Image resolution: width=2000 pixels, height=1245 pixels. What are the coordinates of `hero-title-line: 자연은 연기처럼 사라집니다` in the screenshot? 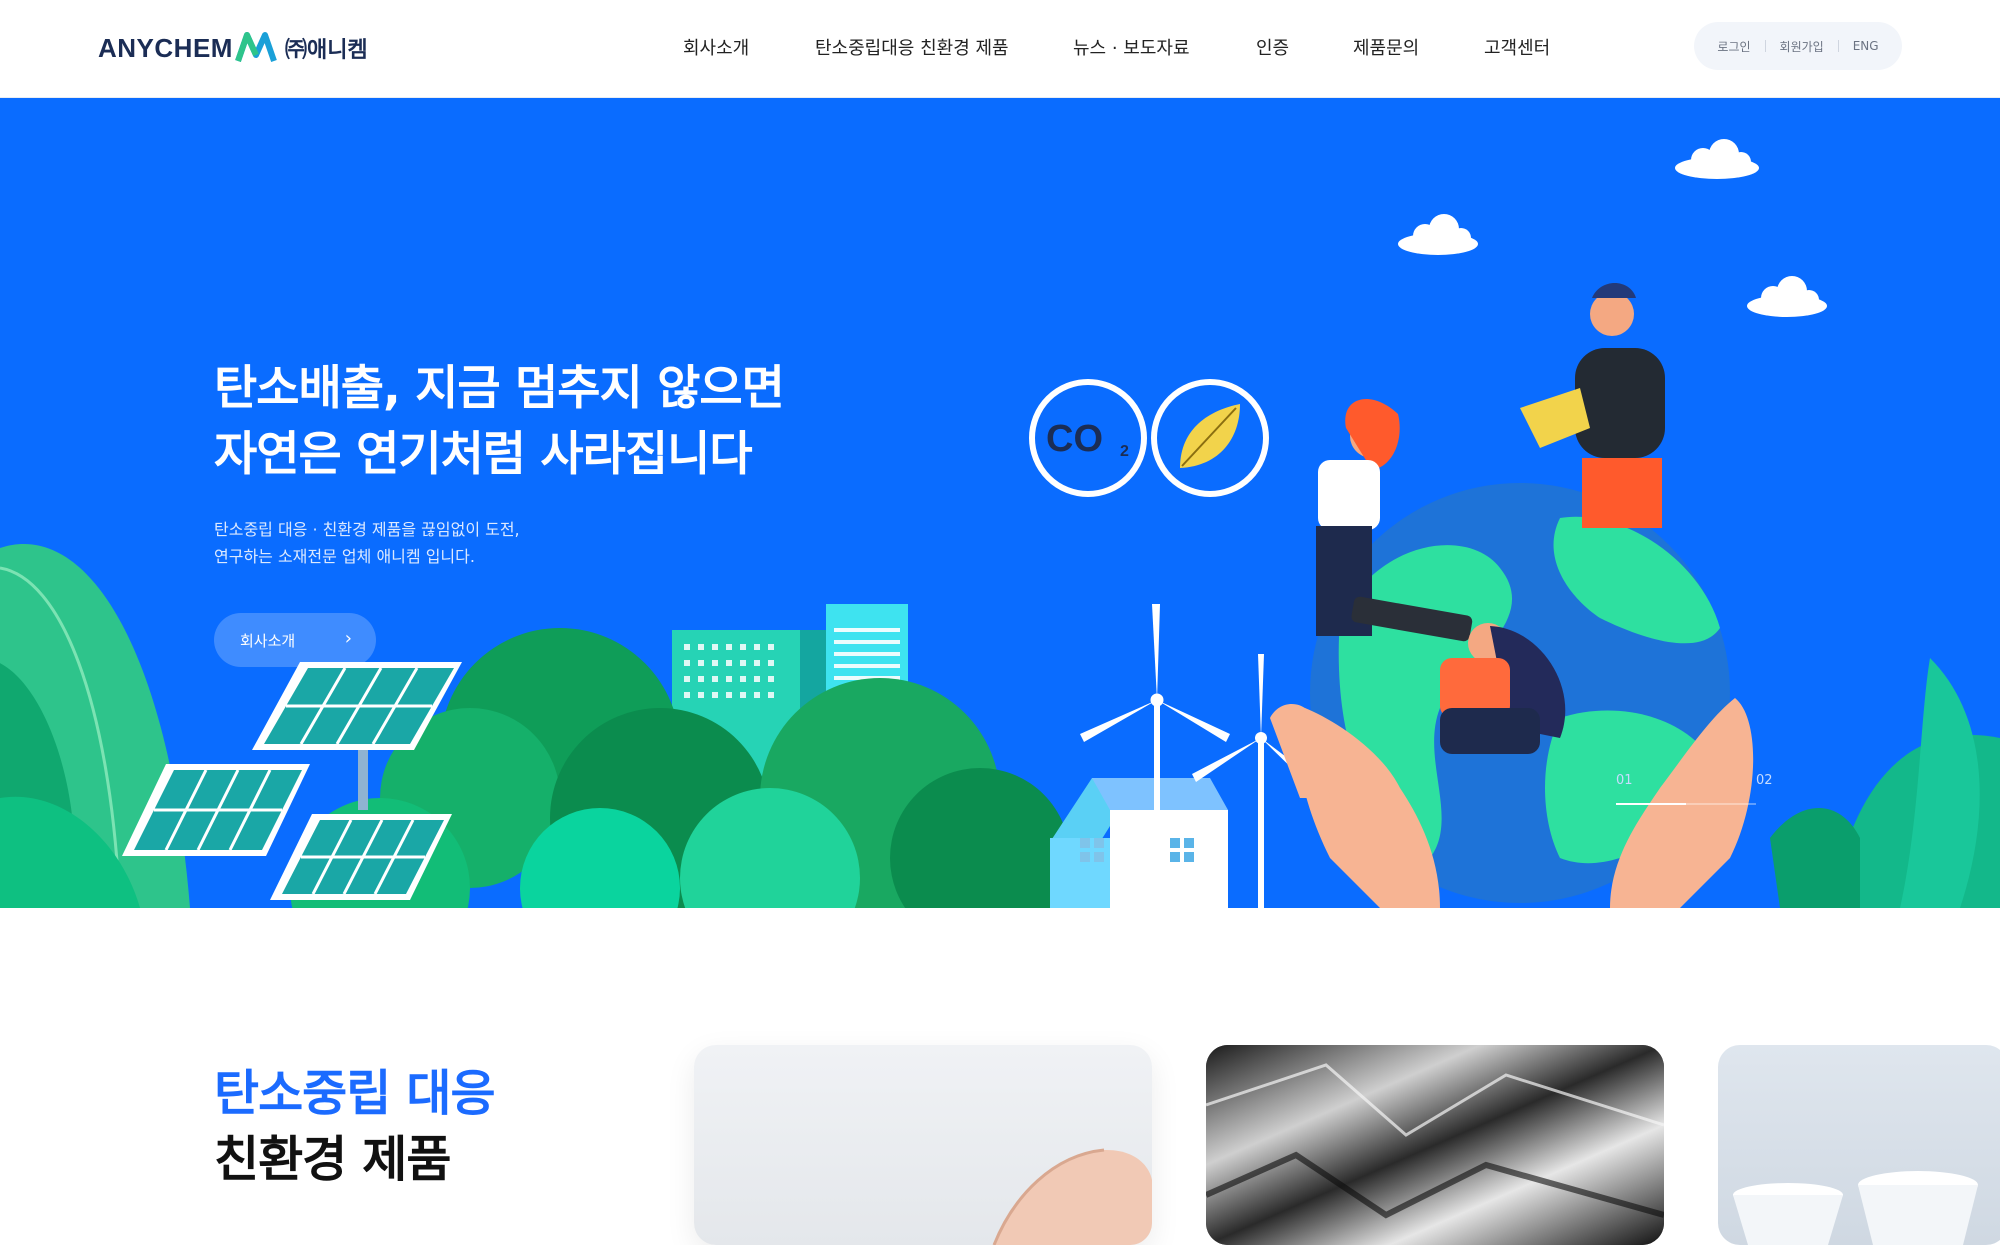 It's located at (483, 454).